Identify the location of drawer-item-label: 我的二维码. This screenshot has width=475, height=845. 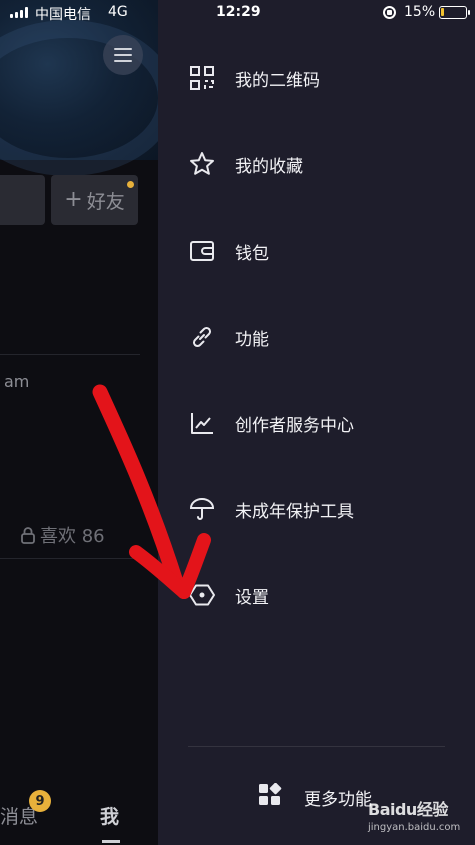
(277, 80).